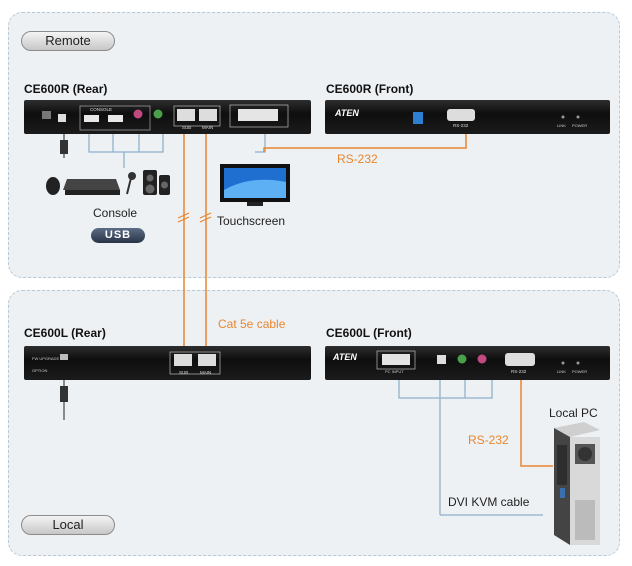 This screenshot has height=566, width=632. Describe the element at coordinates (156, 182) in the screenshot. I see `speaker-icon` at that location.